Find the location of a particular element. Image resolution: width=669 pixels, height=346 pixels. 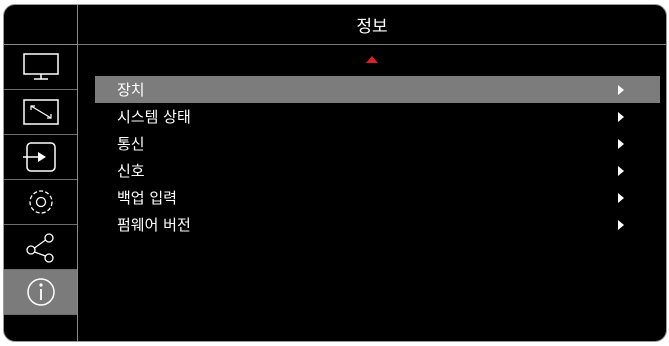

sidebar is located at coordinates (41, 173).